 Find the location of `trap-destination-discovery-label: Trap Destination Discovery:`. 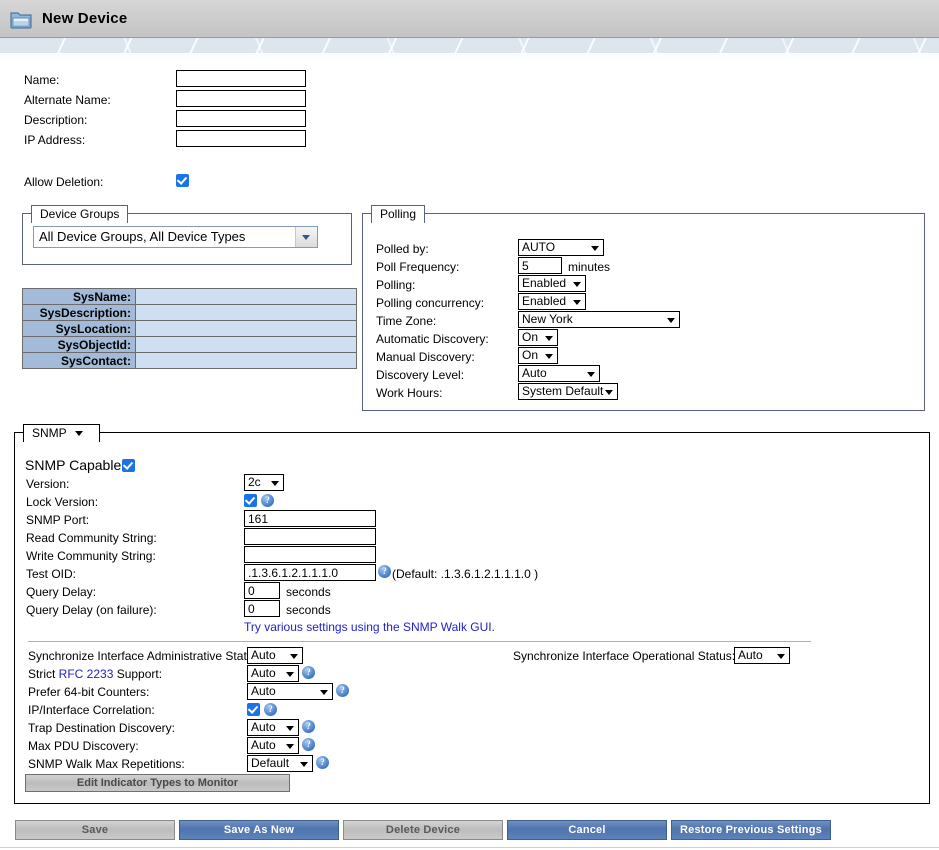

trap-destination-discovery-label: Trap Destination Discovery: is located at coordinates (101, 728).